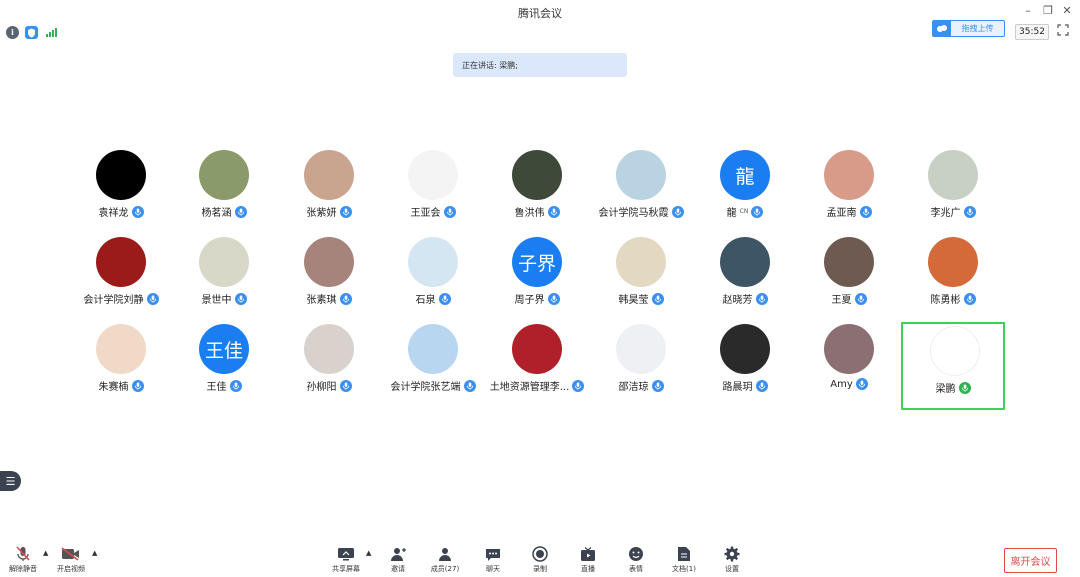  I want to click on list-toggle-icon: ☰, so click(10, 481).